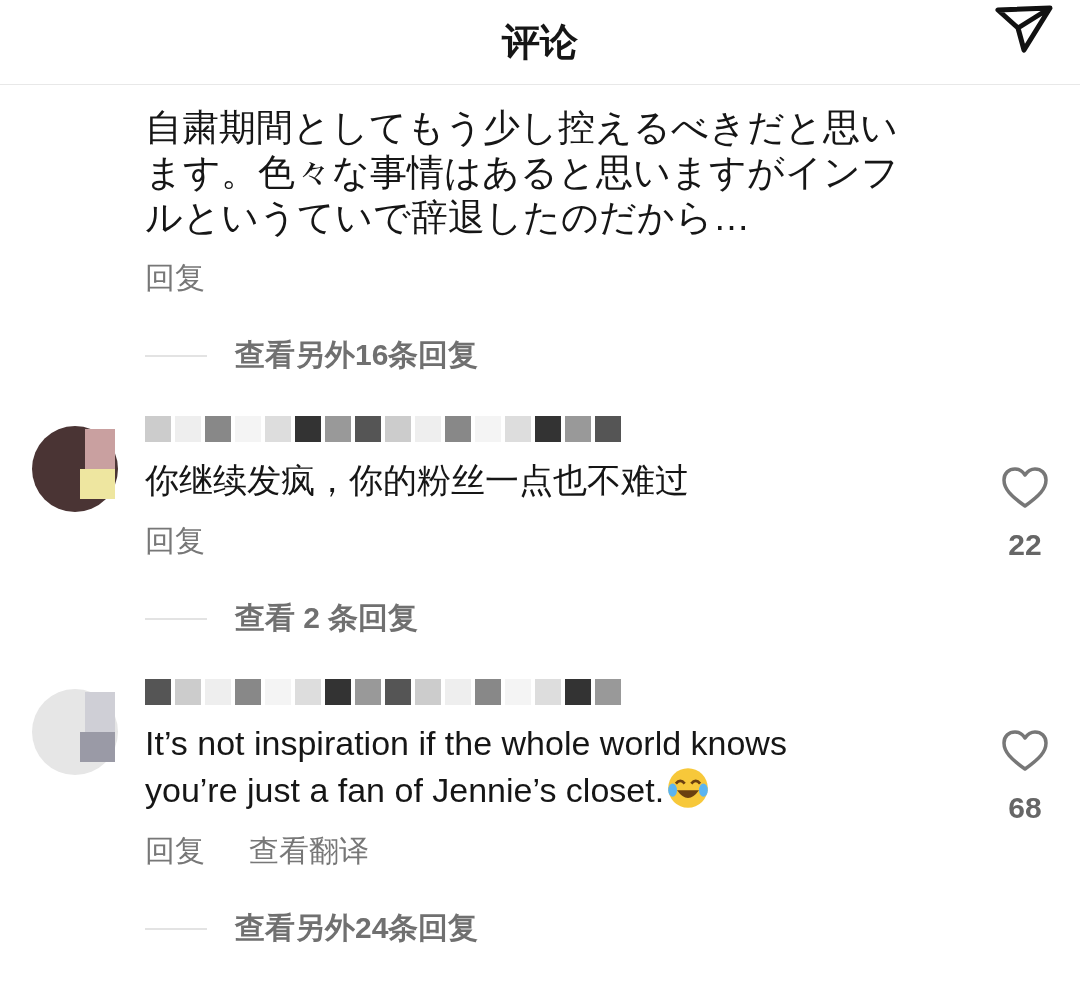 Image resolution: width=1080 pixels, height=1000 pixels. Describe the element at coordinates (1025, 808) in the screenshot. I see `like-count: 68` at that location.